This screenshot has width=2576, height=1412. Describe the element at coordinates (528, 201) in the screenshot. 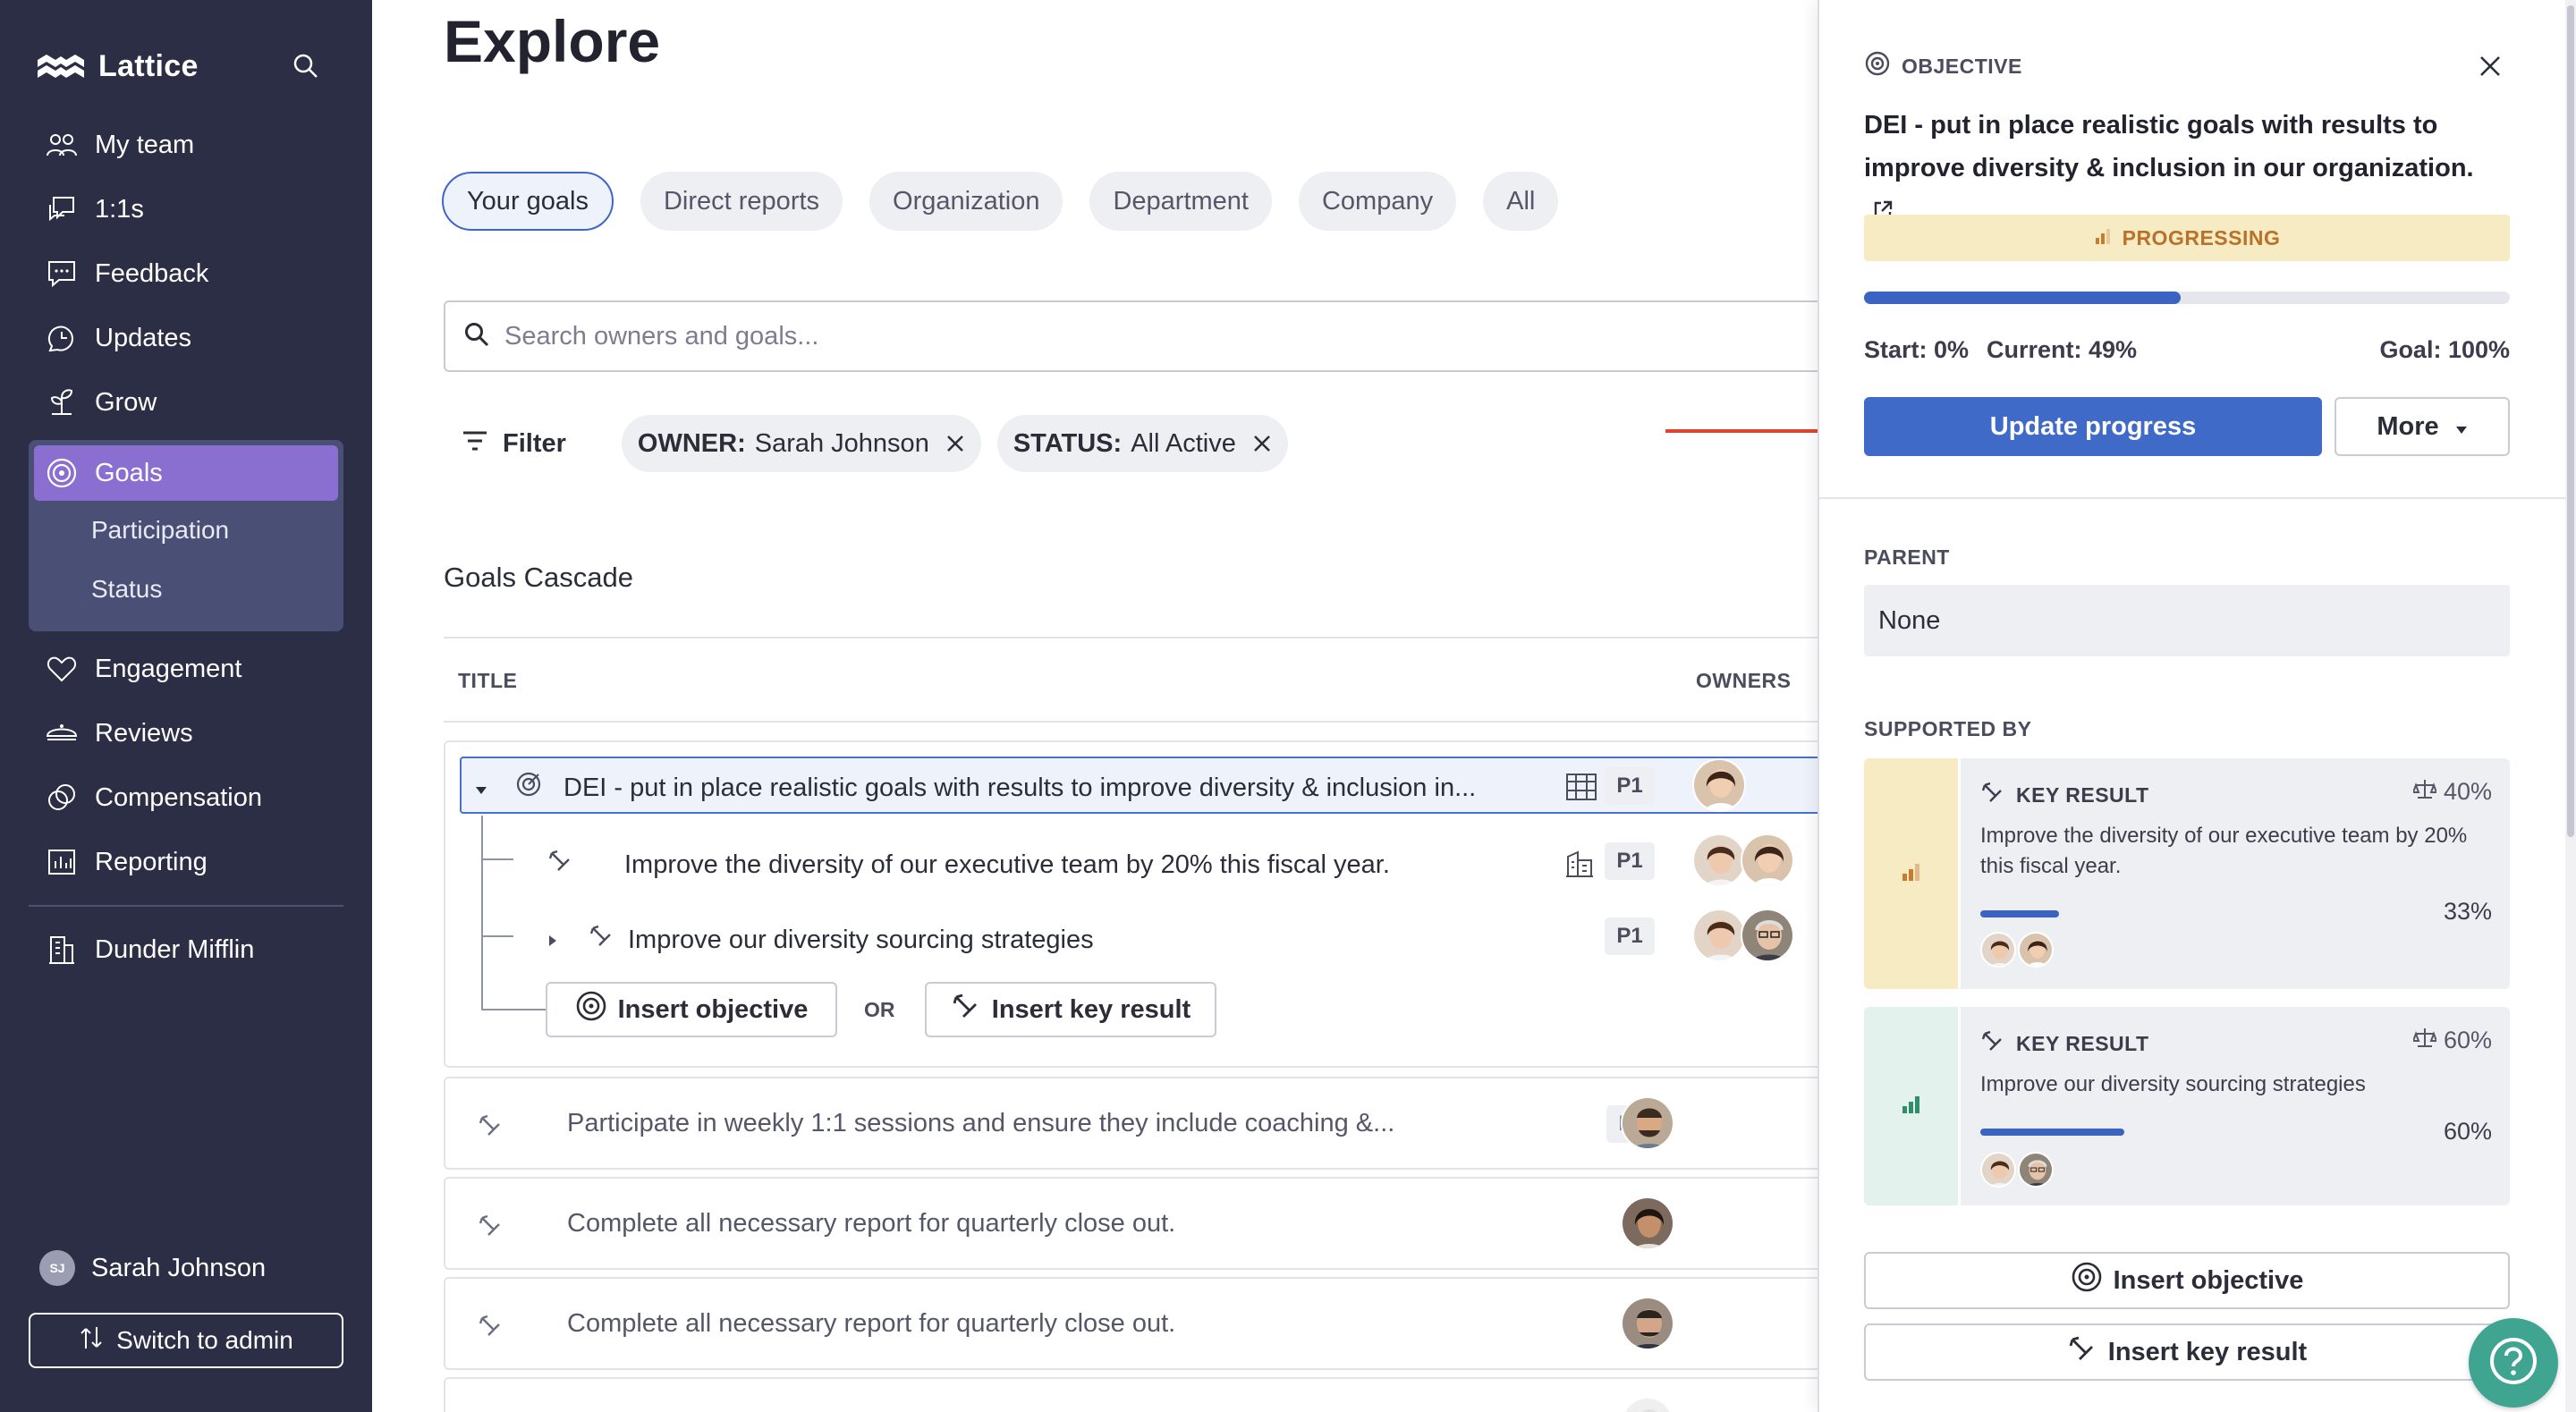

I see `tab-your-goals: Your goals` at that location.